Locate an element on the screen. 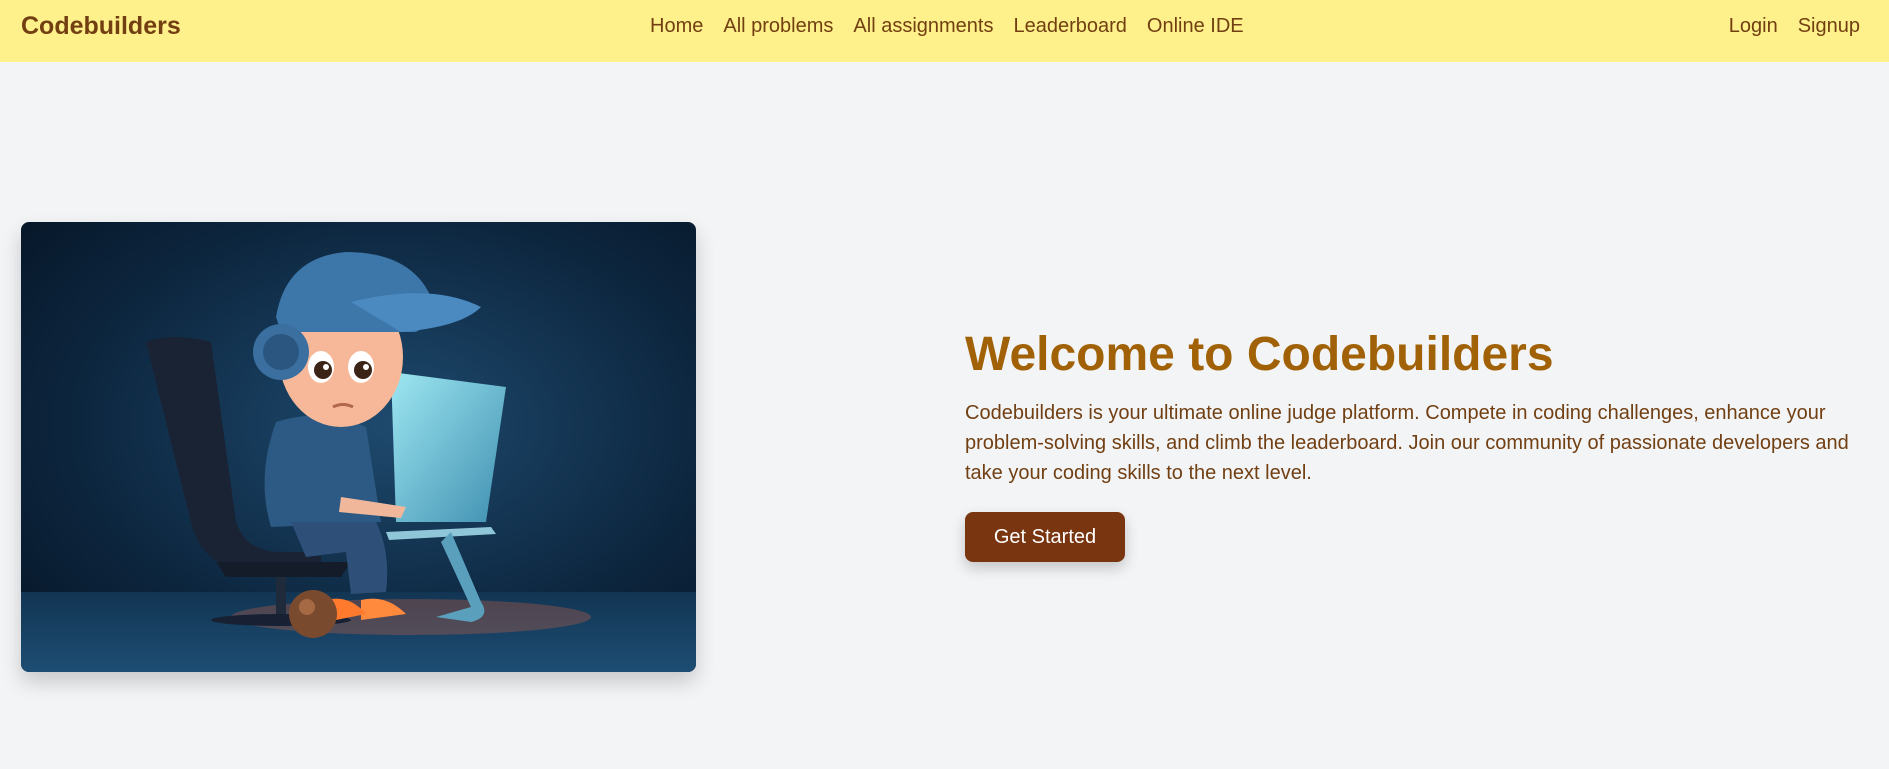 The height and width of the screenshot is (769, 1889). get-started-button: Get Started is located at coordinates (1045, 537).